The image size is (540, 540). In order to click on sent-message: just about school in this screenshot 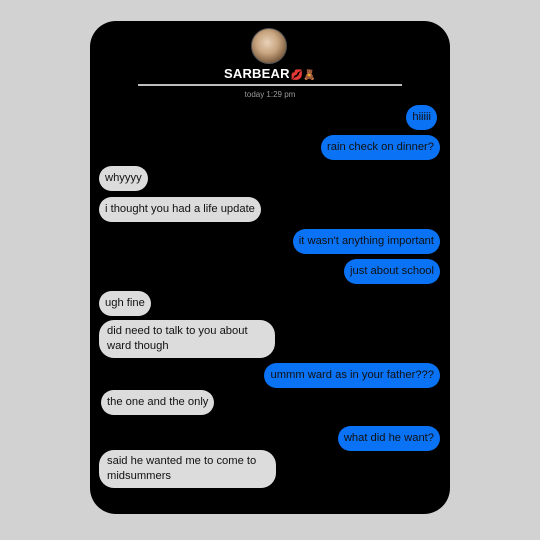, I will do `click(392, 271)`.